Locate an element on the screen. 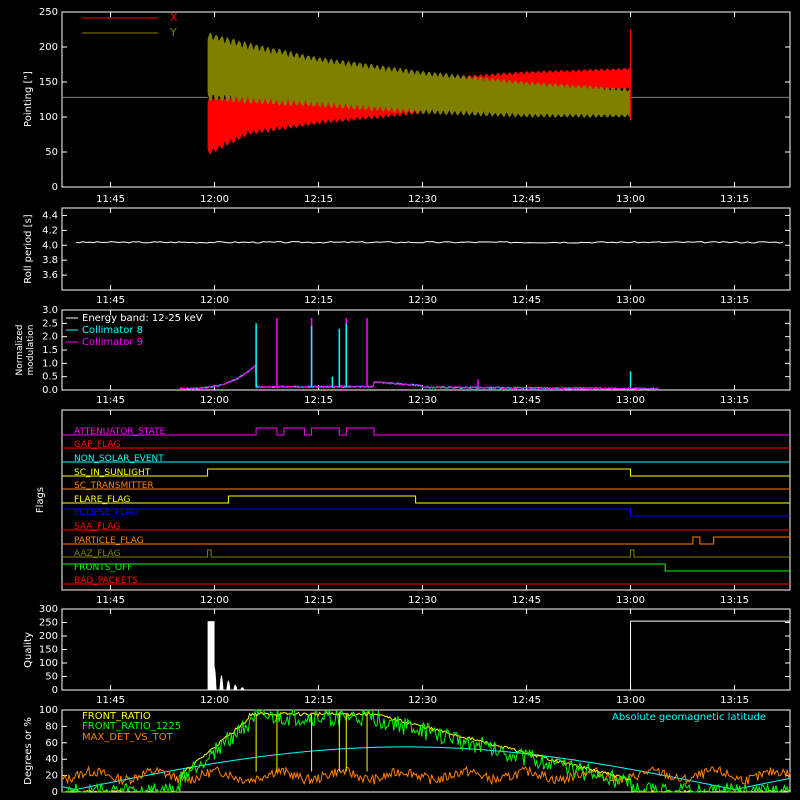  y-tick-label: 3.6 is located at coordinates (50, 275).